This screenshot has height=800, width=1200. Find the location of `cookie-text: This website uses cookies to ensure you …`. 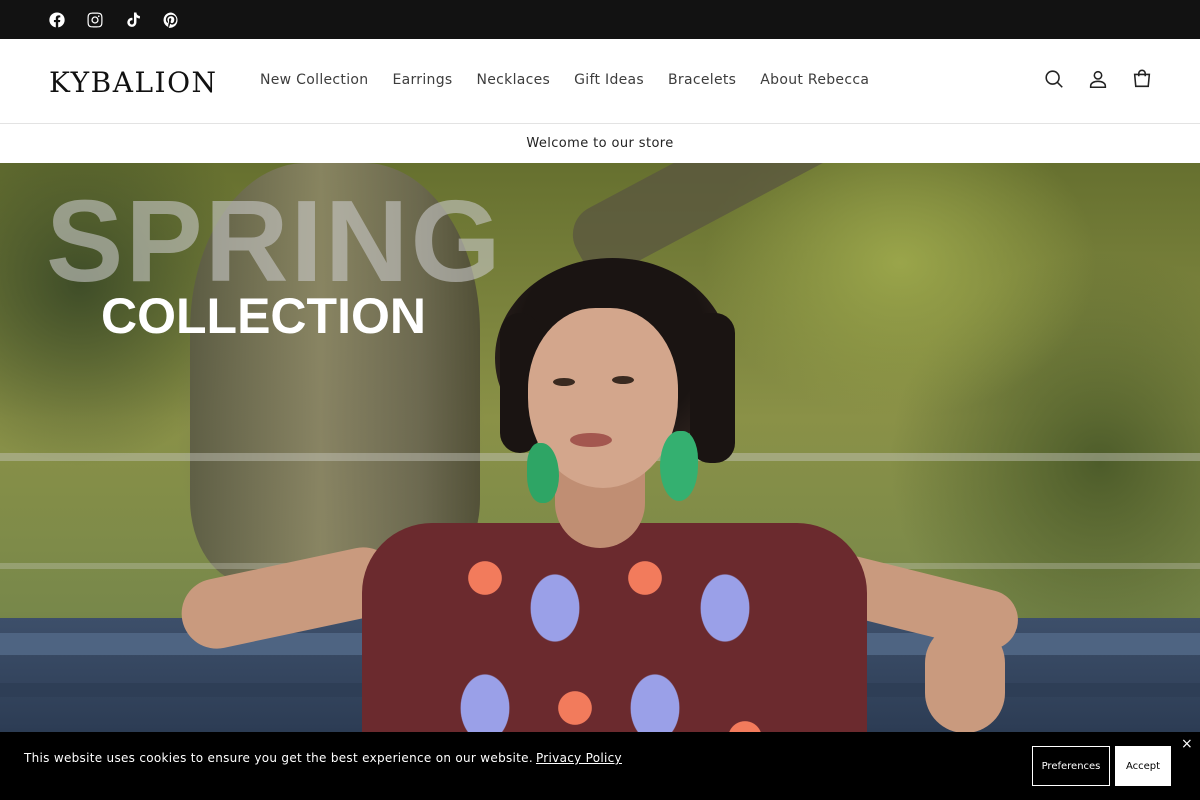

cookie-text: This website uses cookies to ensure you … is located at coordinates (278, 758).